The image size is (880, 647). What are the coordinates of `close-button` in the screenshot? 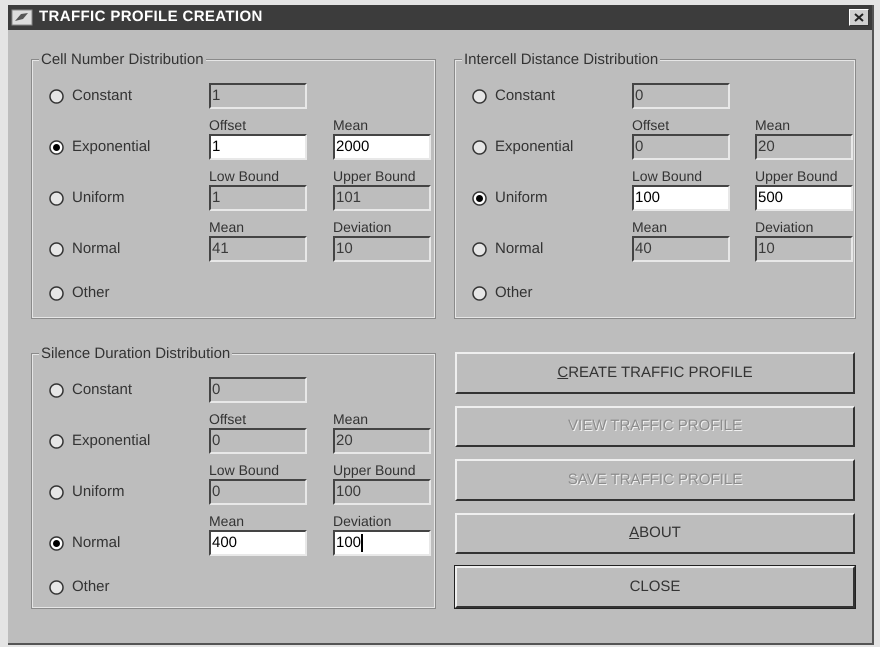 It's located at (859, 17).